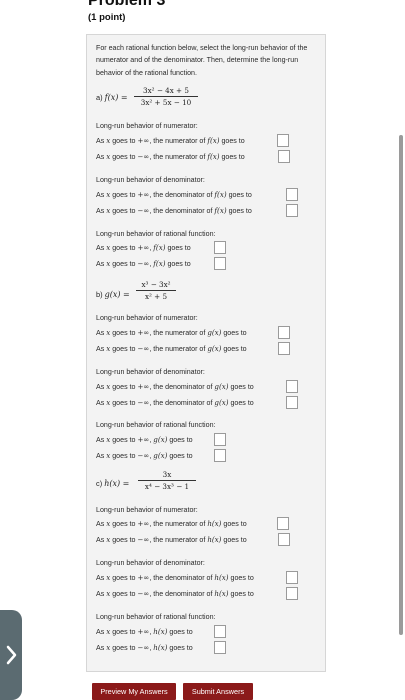 The height and width of the screenshot is (700, 405). What do you see at coordinates (113, 294) in the screenshot?
I see `part-label: b) g(x) =` at bounding box center [113, 294].